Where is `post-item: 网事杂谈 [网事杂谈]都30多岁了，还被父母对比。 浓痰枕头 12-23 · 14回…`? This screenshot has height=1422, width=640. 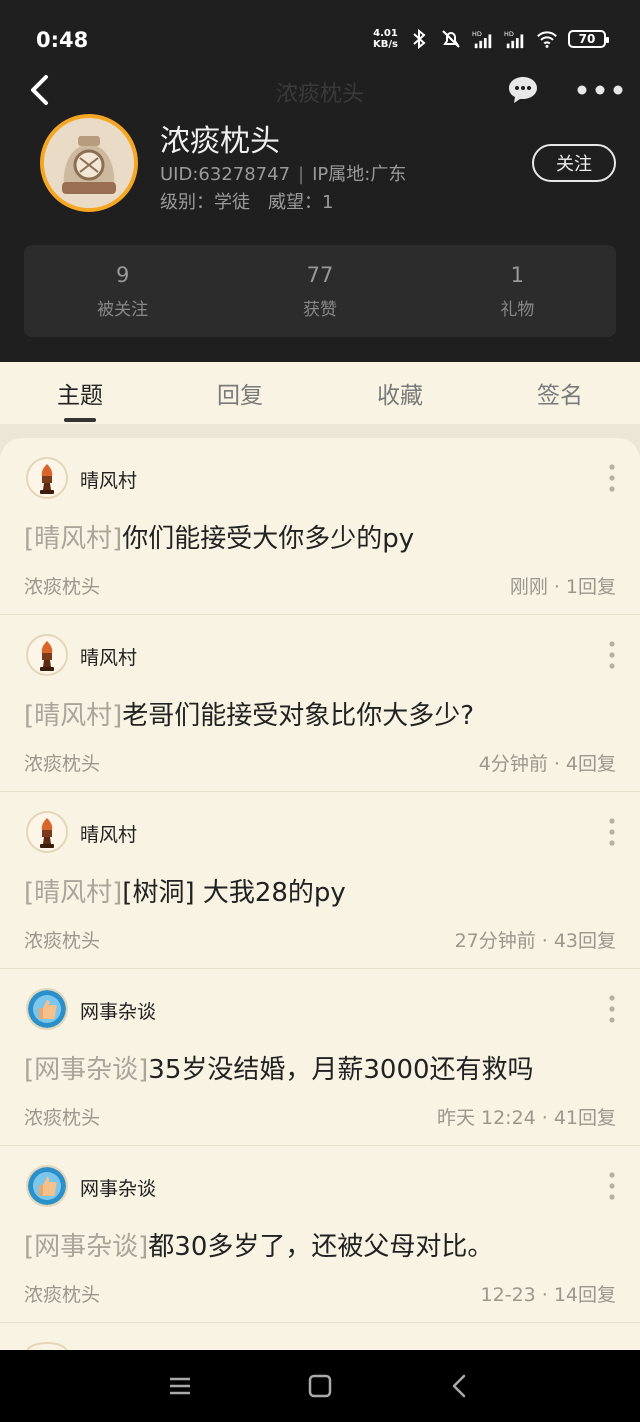
post-item: 网事杂谈 [网事杂谈]都30多岁了，还被父母对比。 浓痰枕头 12-23 · 14回… is located at coordinates (320, 1234).